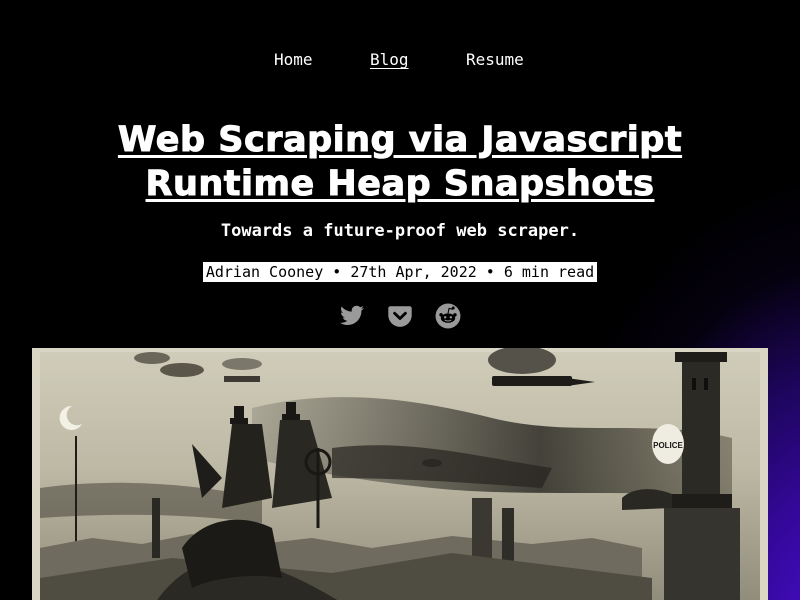 The width and height of the screenshot is (800, 600). I want to click on nav-home-link: Home, so click(293, 59).